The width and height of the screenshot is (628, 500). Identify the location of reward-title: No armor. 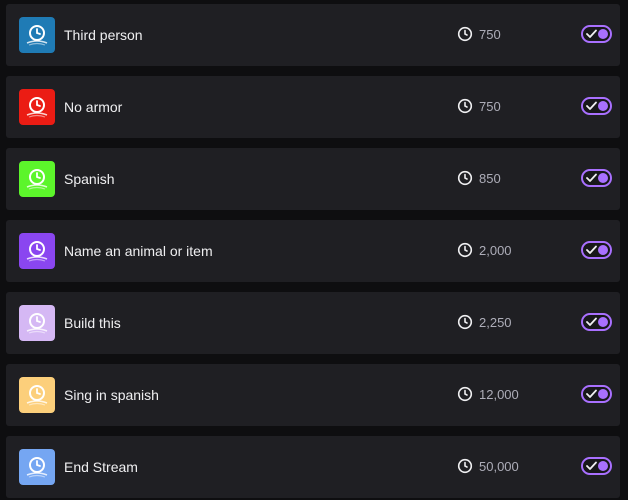
(93, 107).